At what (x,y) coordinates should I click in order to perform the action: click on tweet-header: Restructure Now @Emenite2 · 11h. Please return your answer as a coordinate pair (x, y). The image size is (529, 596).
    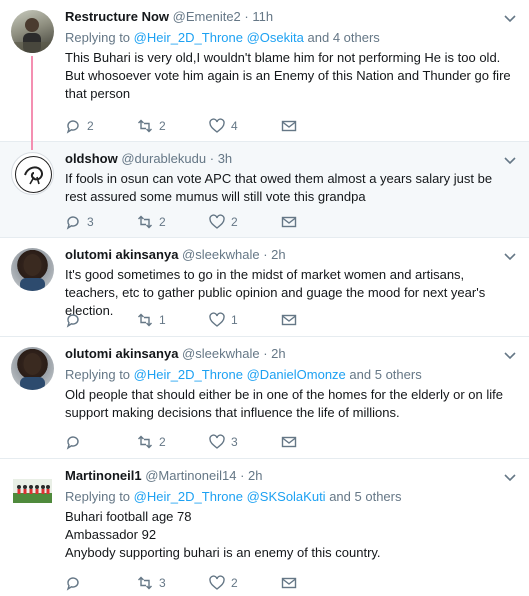
    Looking at the image, I should click on (291, 17).